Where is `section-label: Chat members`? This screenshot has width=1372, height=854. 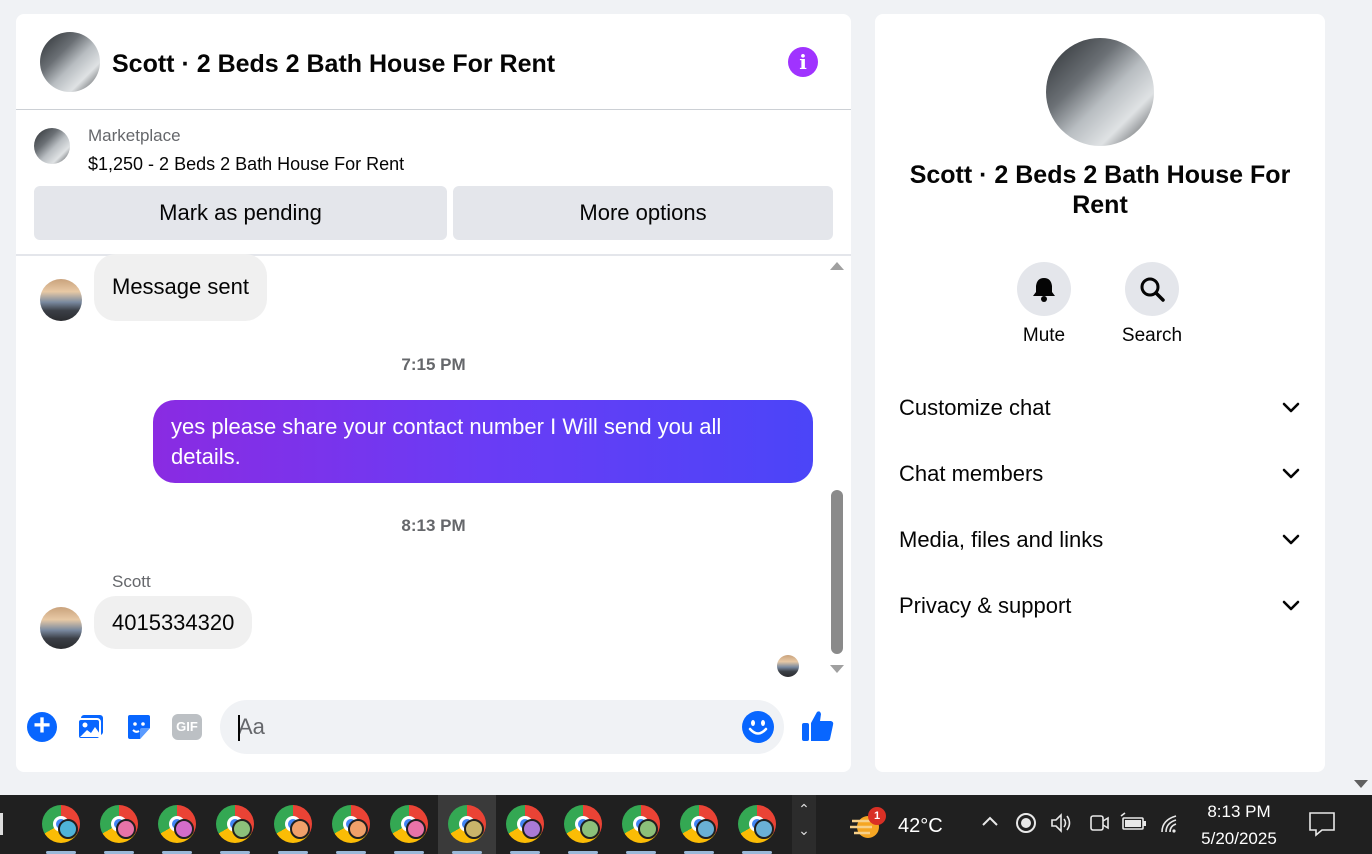
section-label: Chat members is located at coordinates (971, 473).